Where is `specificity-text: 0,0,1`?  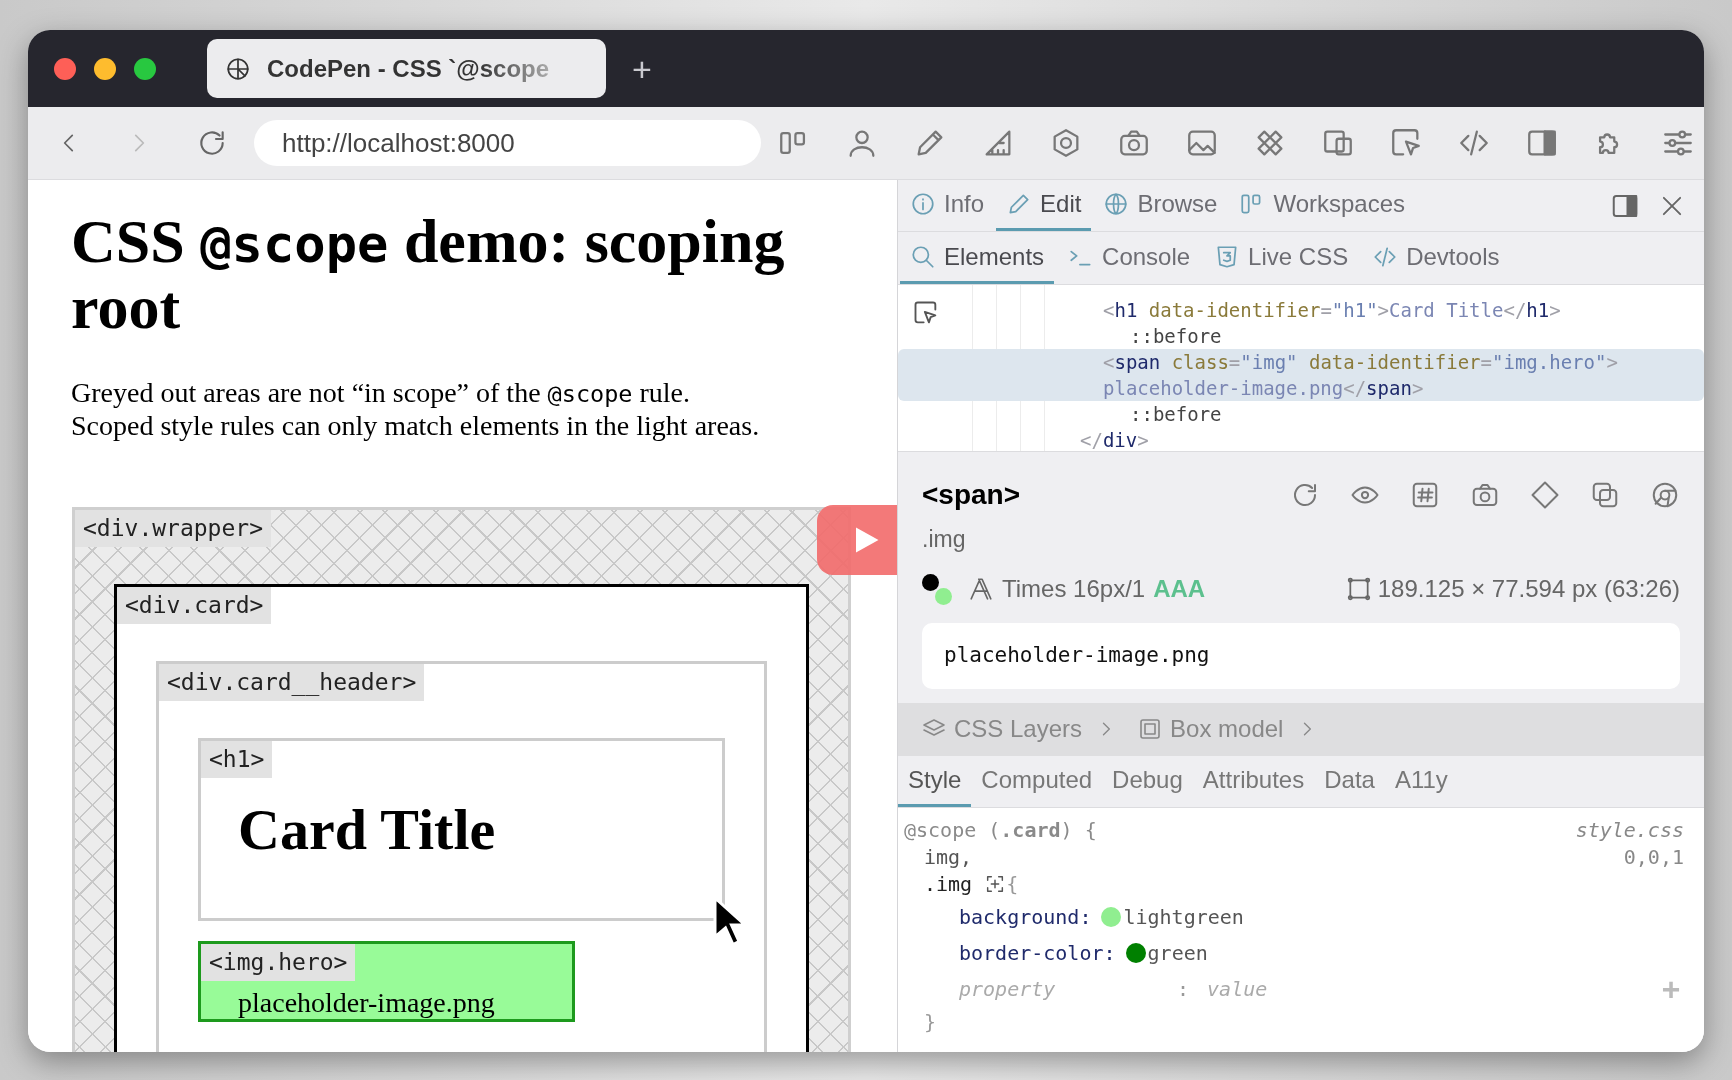 specificity-text: 0,0,1 is located at coordinates (1653, 857).